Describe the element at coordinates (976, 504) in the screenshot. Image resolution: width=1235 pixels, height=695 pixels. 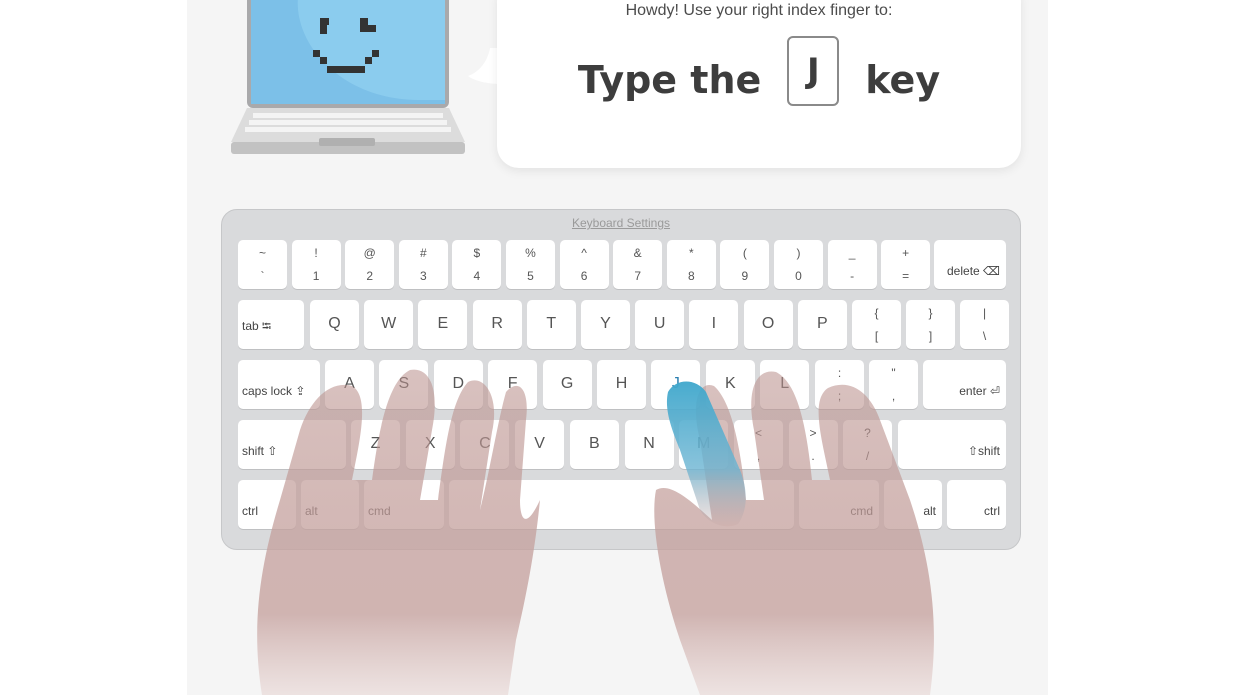
I see `key-ctrl-right: ctrl` at that location.